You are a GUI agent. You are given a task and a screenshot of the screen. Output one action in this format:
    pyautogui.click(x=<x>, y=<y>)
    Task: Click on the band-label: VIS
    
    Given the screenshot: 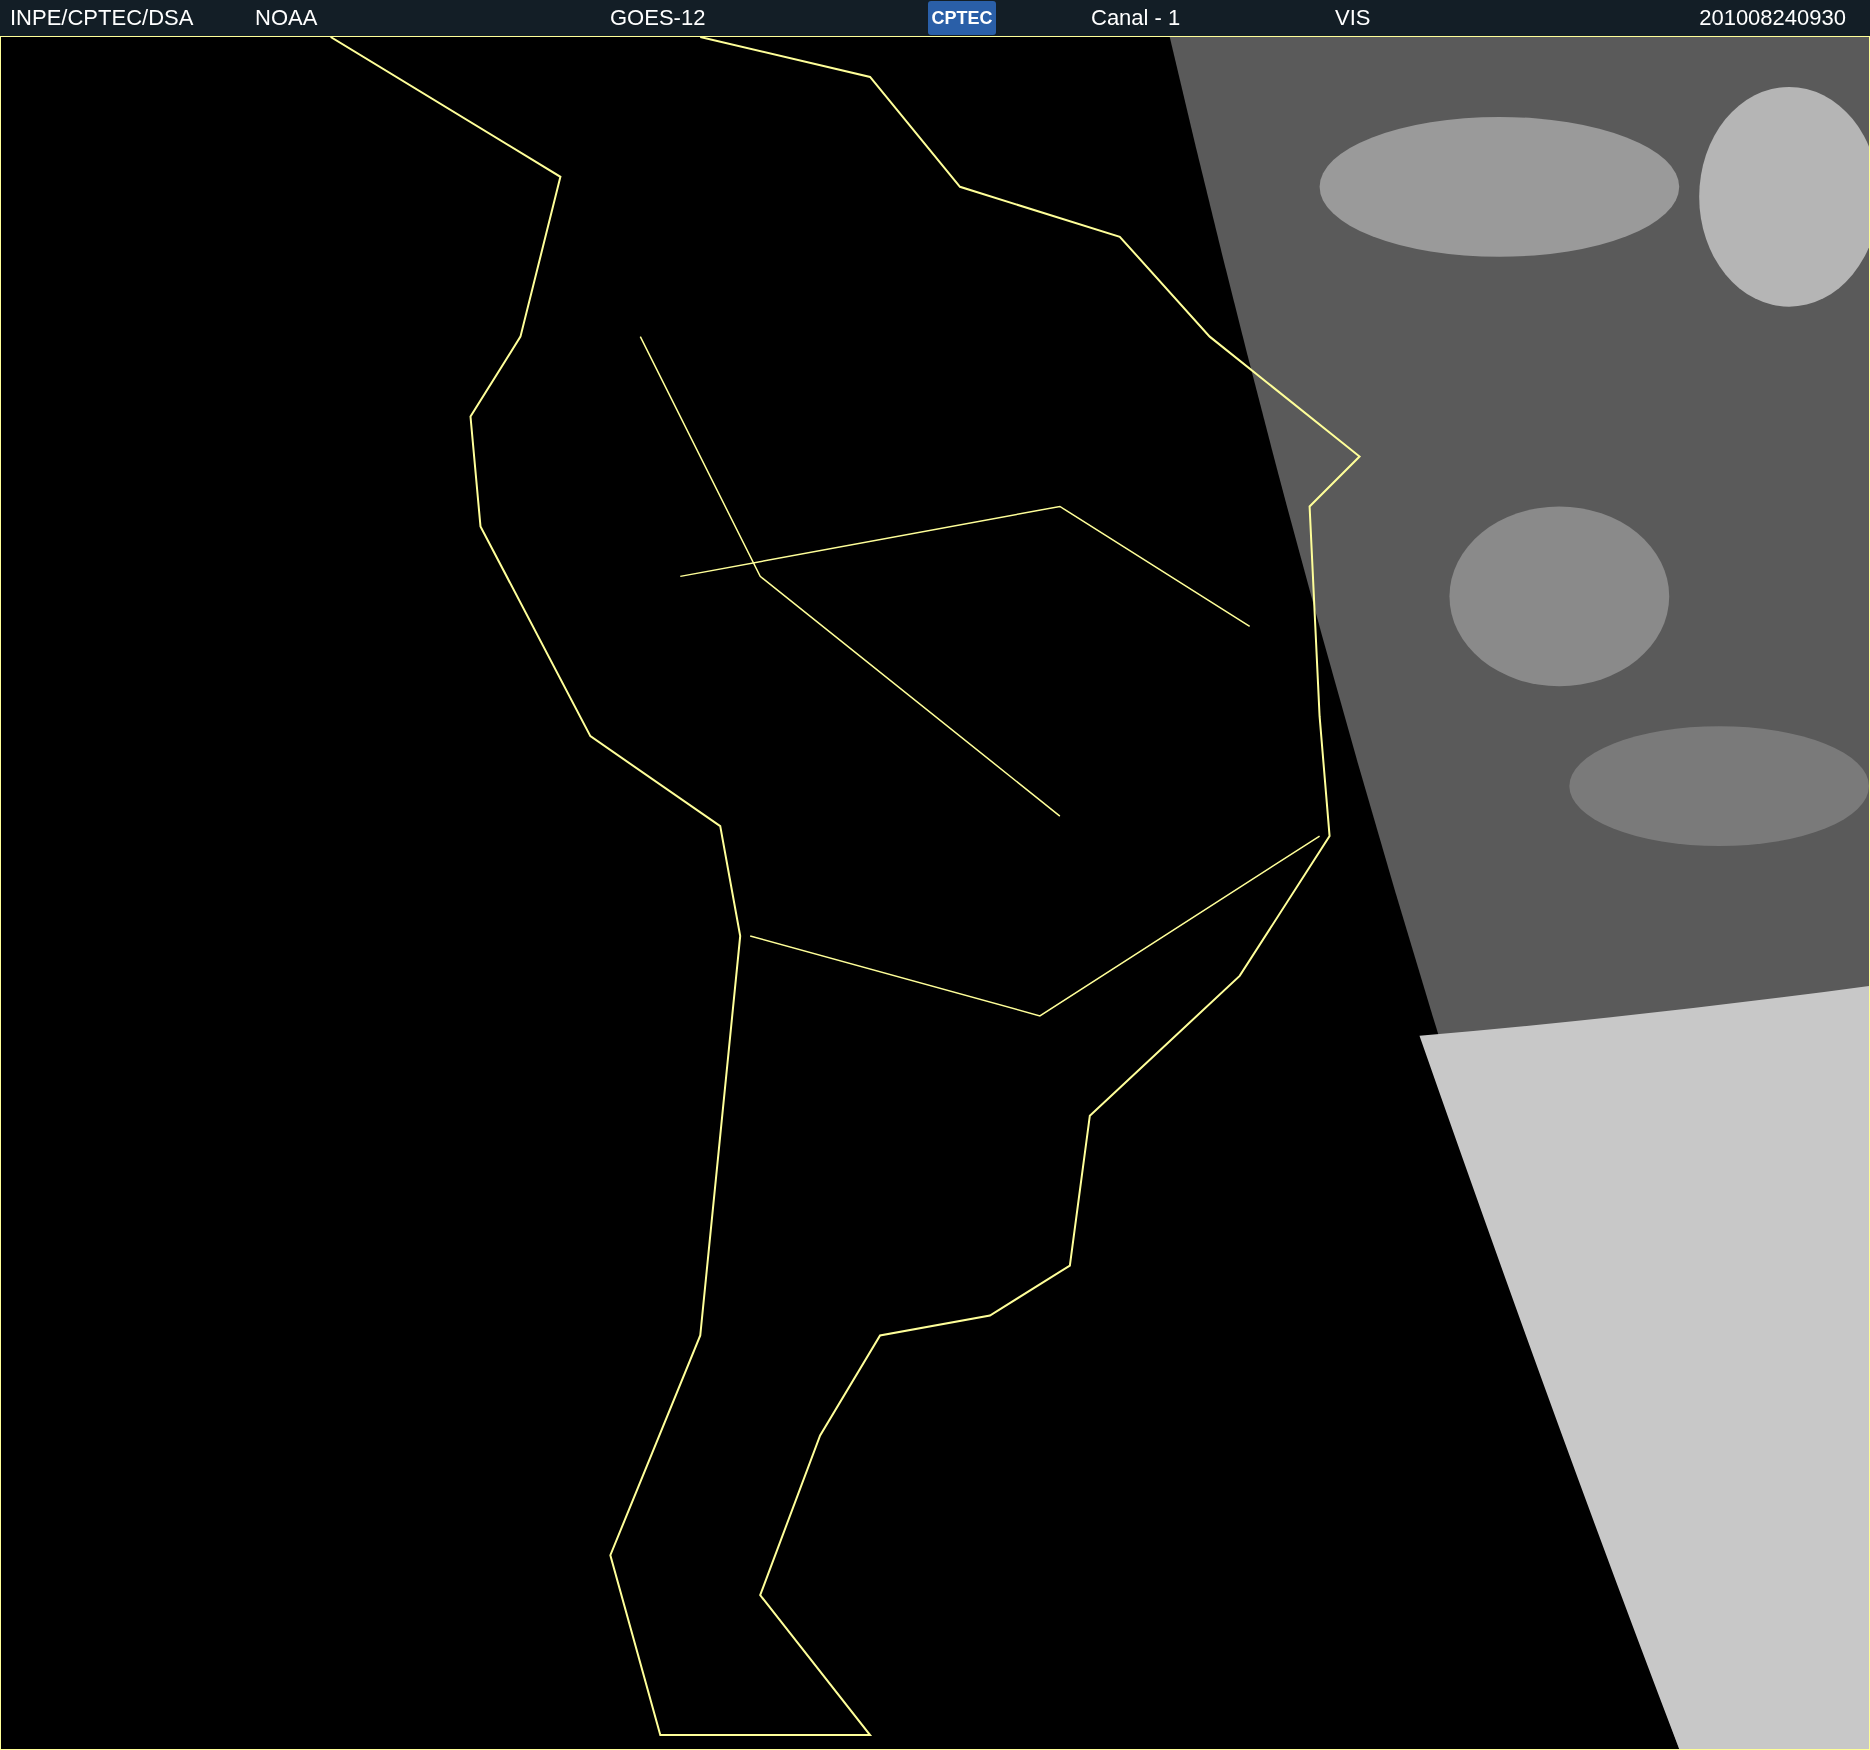 What is the action you would take?
    pyautogui.click(x=1353, y=18)
    